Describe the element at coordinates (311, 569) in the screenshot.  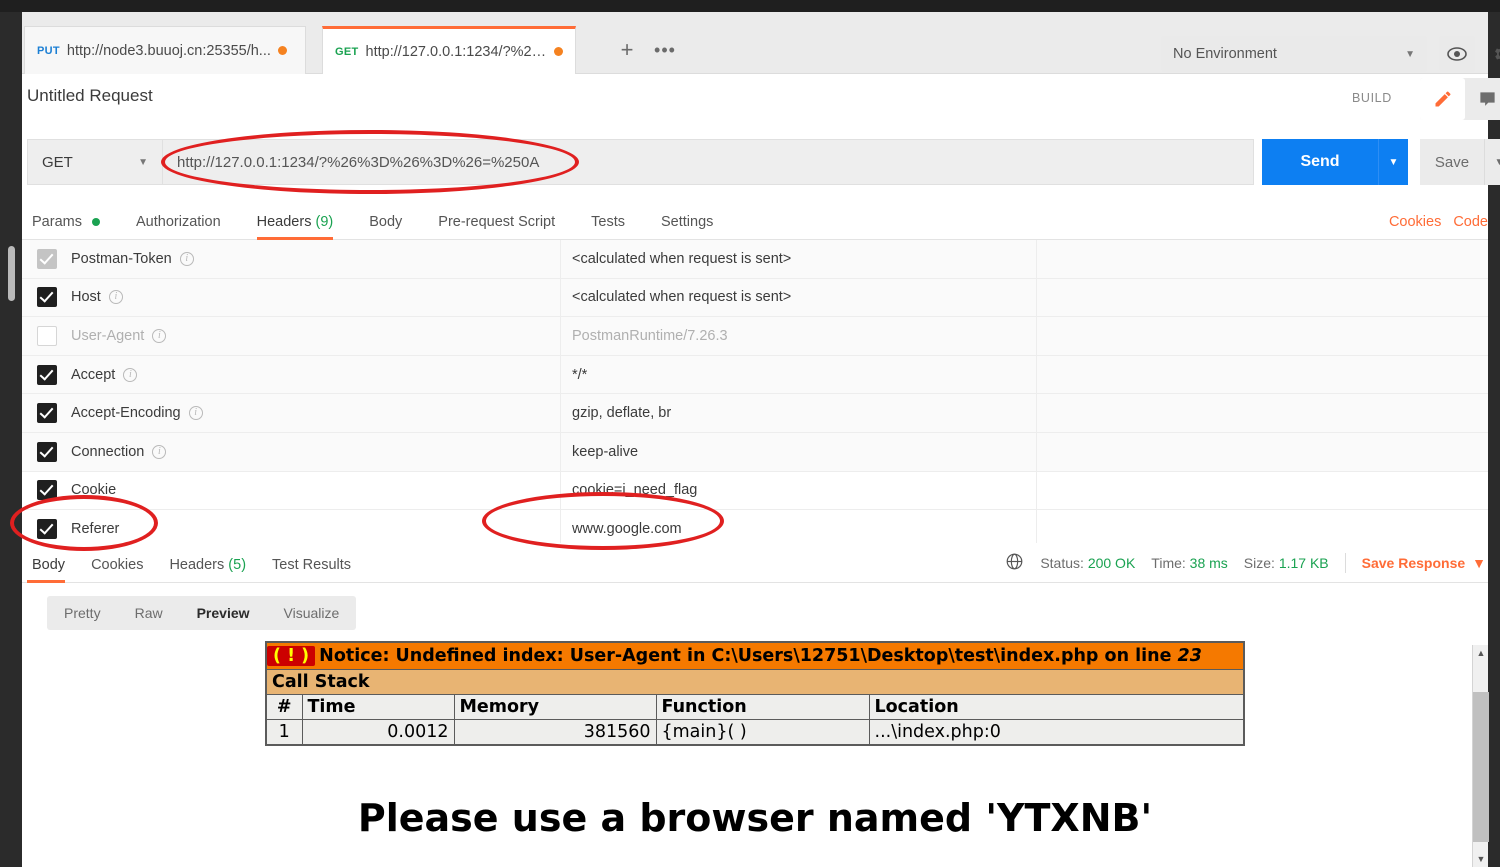
I see `response-tab-test-results: Test Results` at that location.